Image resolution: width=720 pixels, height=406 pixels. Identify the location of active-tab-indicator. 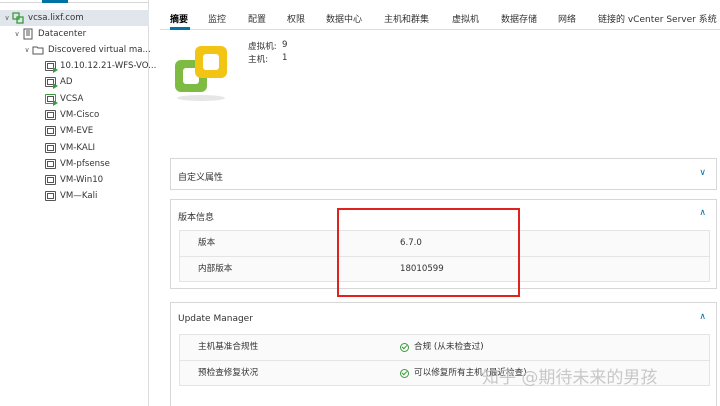
(180, 28).